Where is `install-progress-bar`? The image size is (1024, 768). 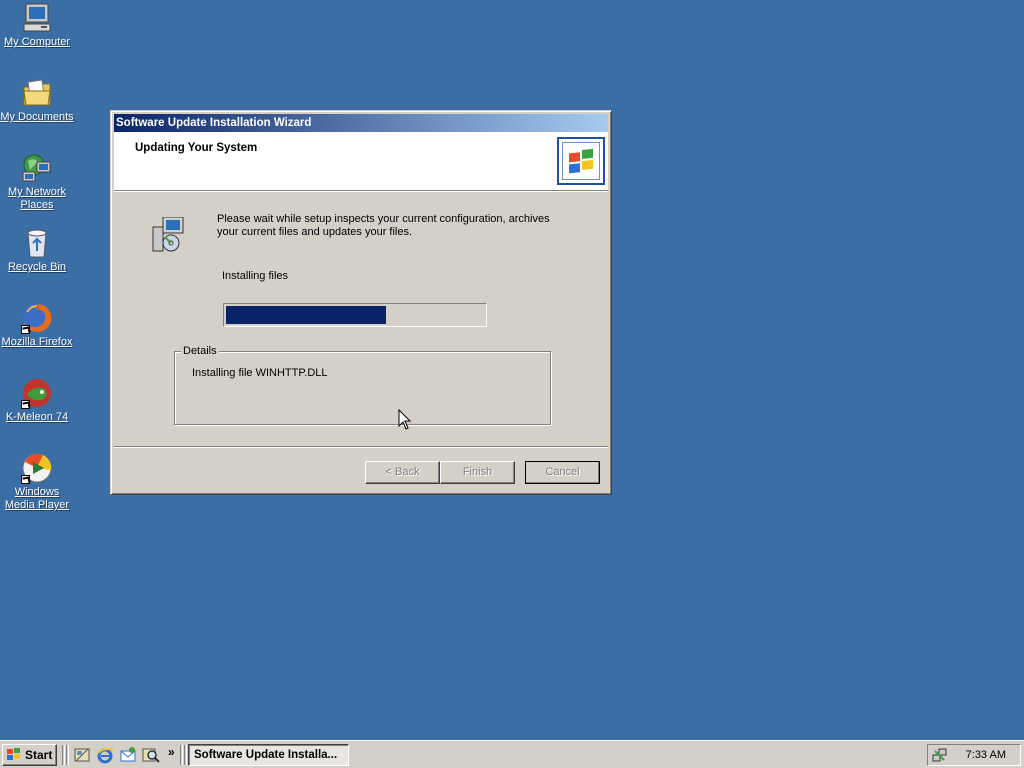 install-progress-bar is located at coordinates (355, 315).